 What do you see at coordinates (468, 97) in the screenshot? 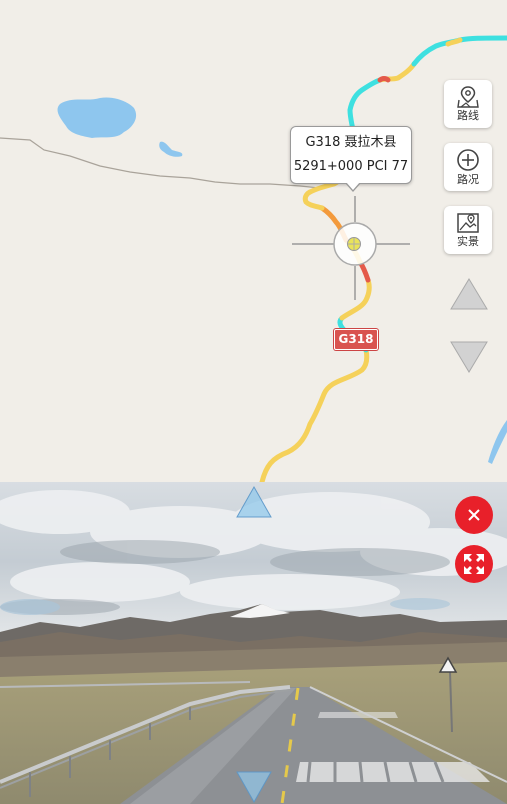
I see `map-pin-icon` at bounding box center [468, 97].